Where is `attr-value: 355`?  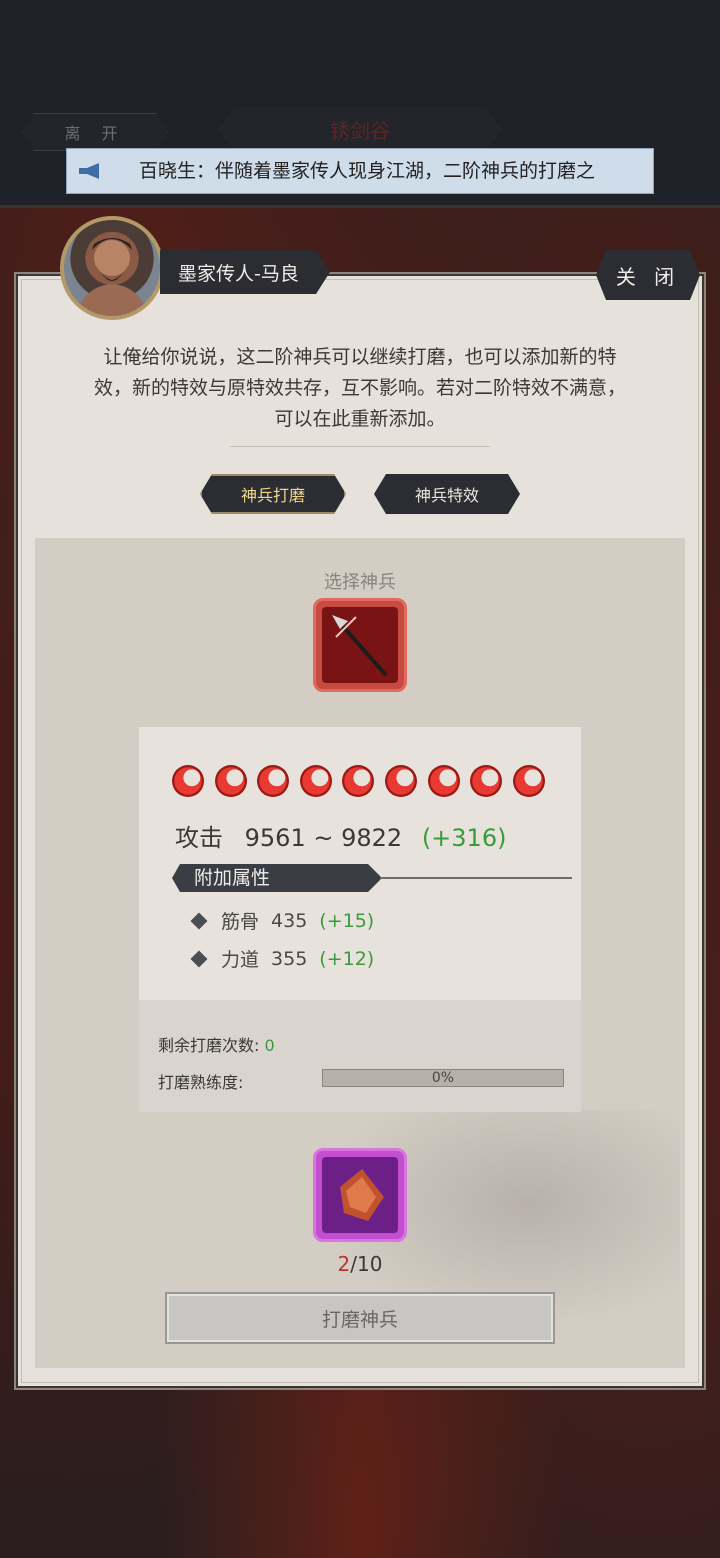
attr-value: 355 is located at coordinates (289, 958).